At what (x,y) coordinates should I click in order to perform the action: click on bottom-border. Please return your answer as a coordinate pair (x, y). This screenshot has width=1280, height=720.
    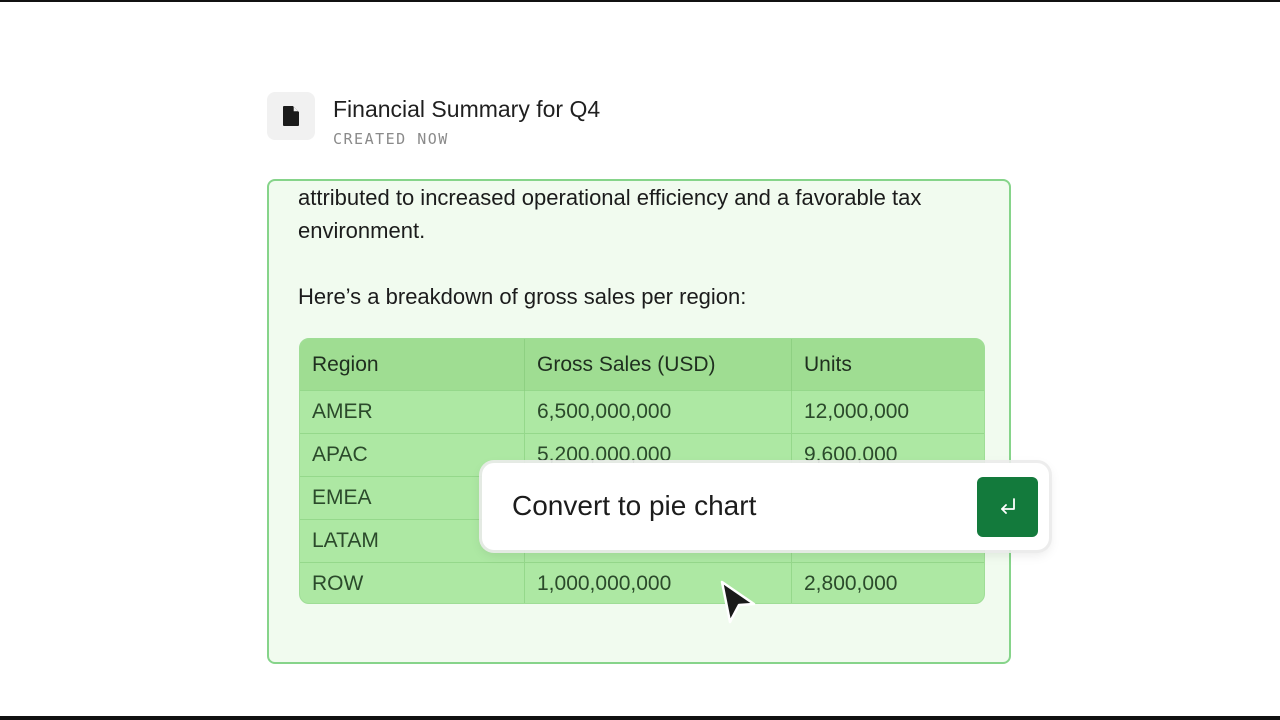
    Looking at the image, I should click on (640, 718).